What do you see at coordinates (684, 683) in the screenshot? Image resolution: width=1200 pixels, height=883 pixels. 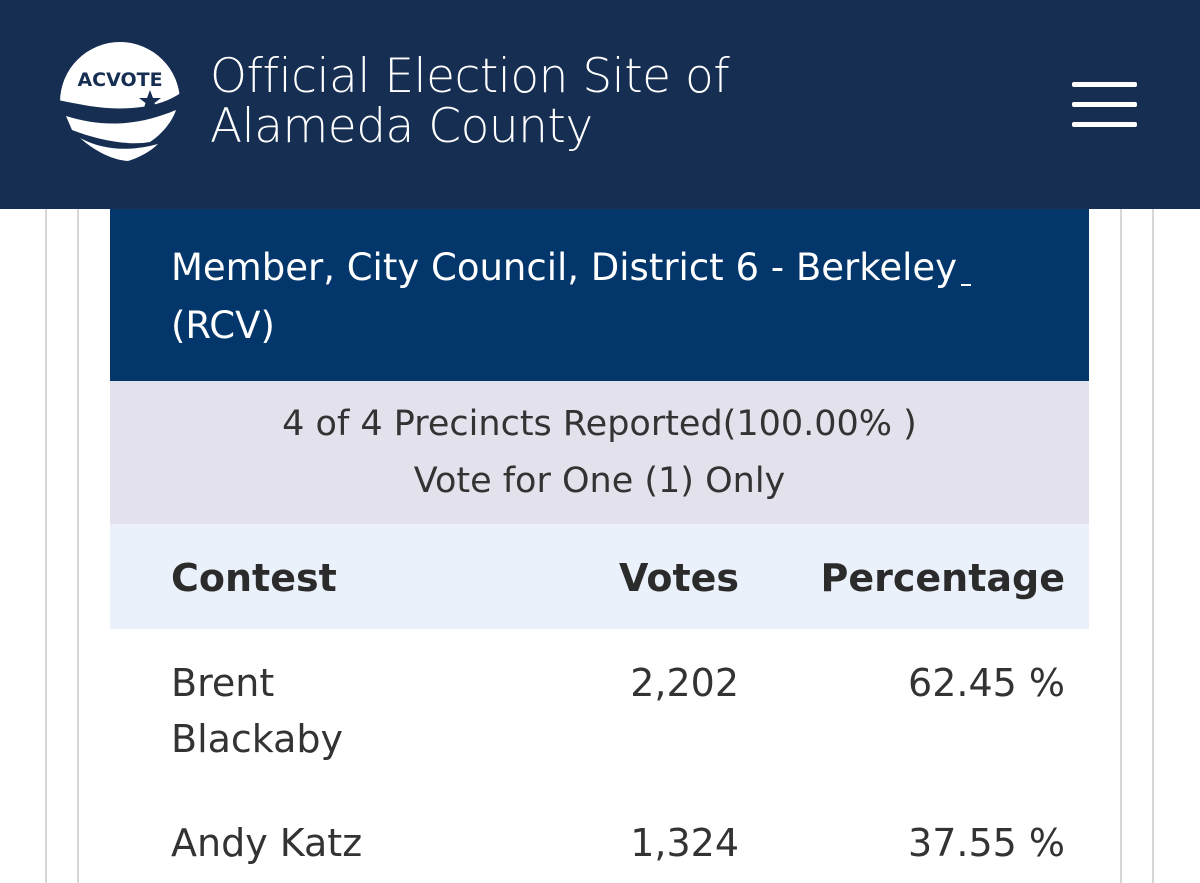 I see `candidate-votes: 2,202` at bounding box center [684, 683].